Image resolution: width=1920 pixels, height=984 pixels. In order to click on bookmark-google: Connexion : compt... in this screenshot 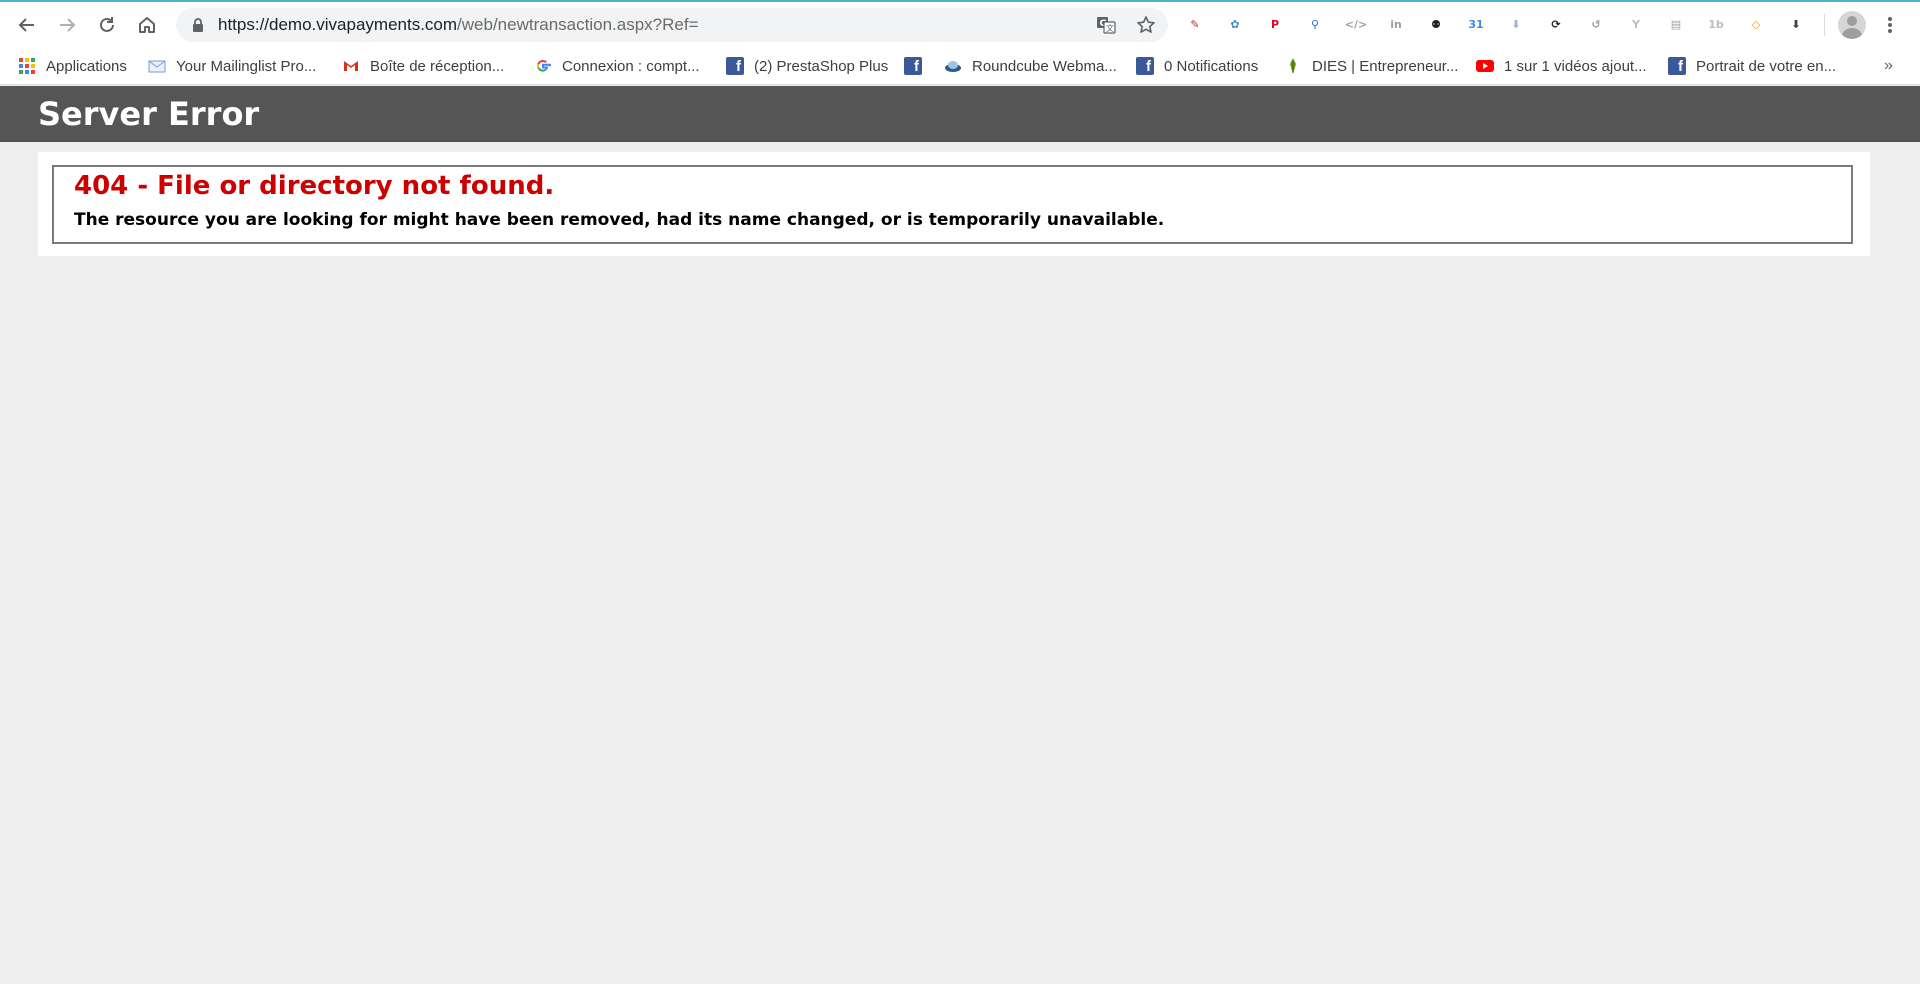, I will do `click(617, 66)`.